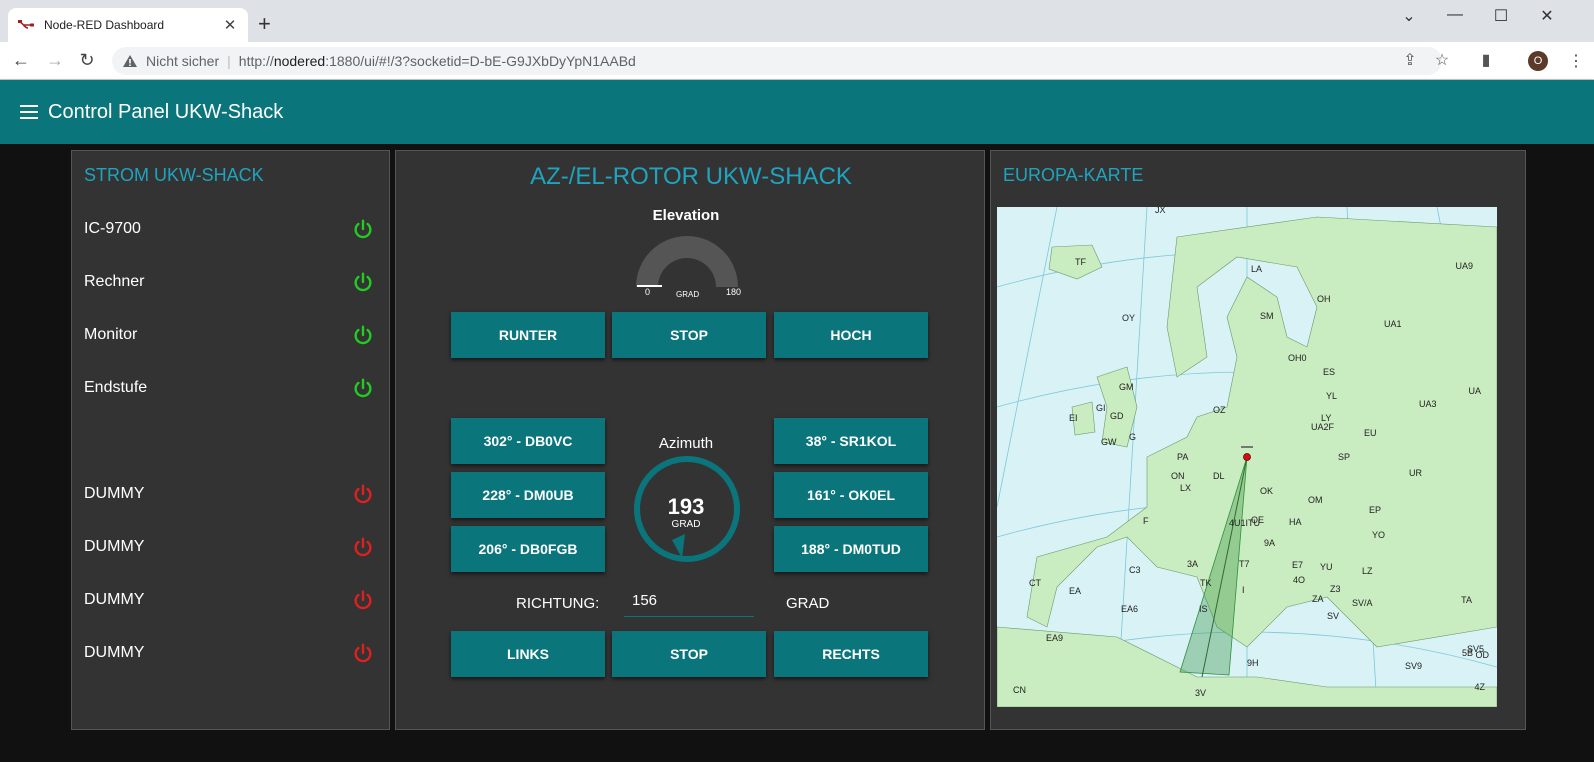  What do you see at coordinates (797, 112) in the screenshot?
I see `dashboard-toolbar: Control Panel UKW-Shack` at bounding box center [797, 112].